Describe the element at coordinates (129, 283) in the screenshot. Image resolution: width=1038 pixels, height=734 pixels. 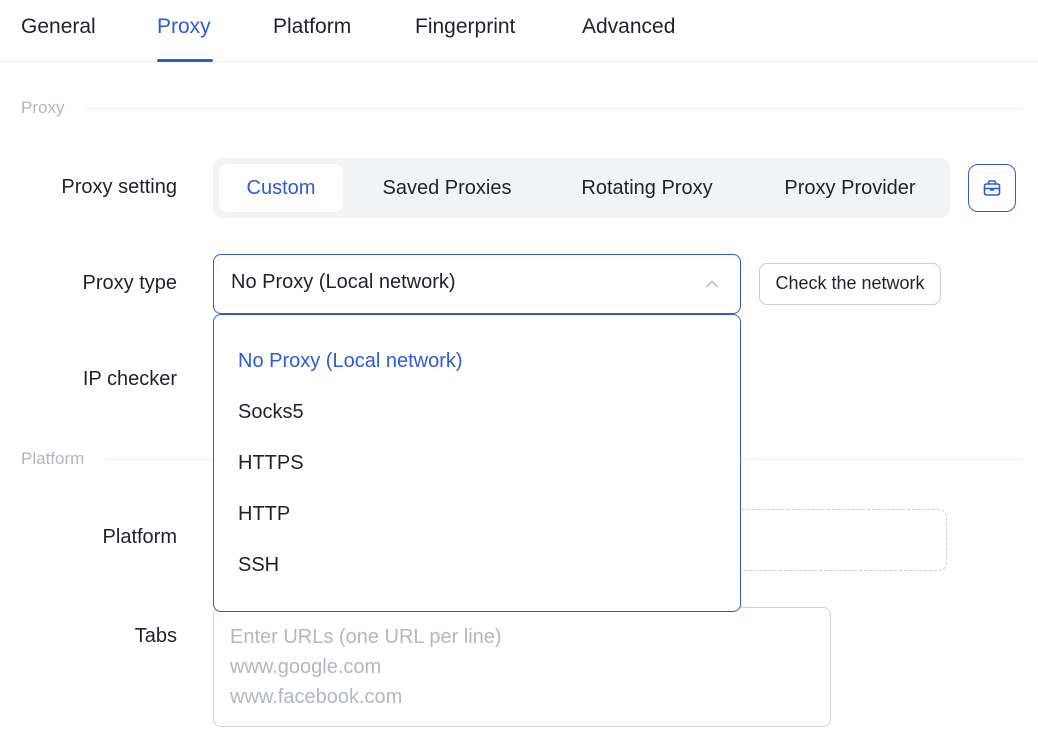
I see `proxy-type-label: Proxy type` at that location.